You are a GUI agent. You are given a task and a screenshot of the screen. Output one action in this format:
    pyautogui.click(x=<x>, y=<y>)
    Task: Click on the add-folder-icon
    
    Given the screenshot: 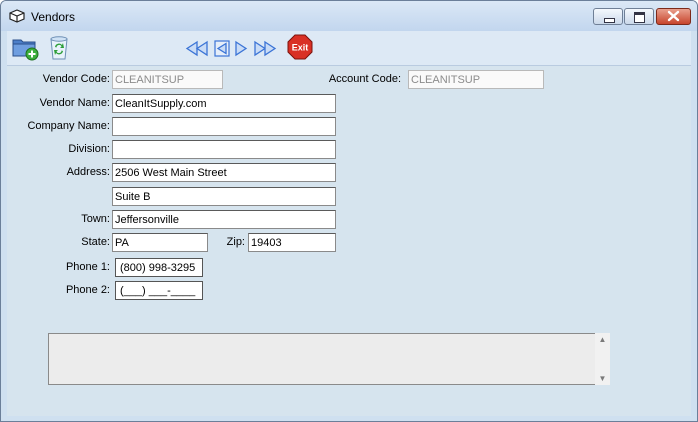 What is the action you would take?
    pyautogui.click(x=25, y=47)
    